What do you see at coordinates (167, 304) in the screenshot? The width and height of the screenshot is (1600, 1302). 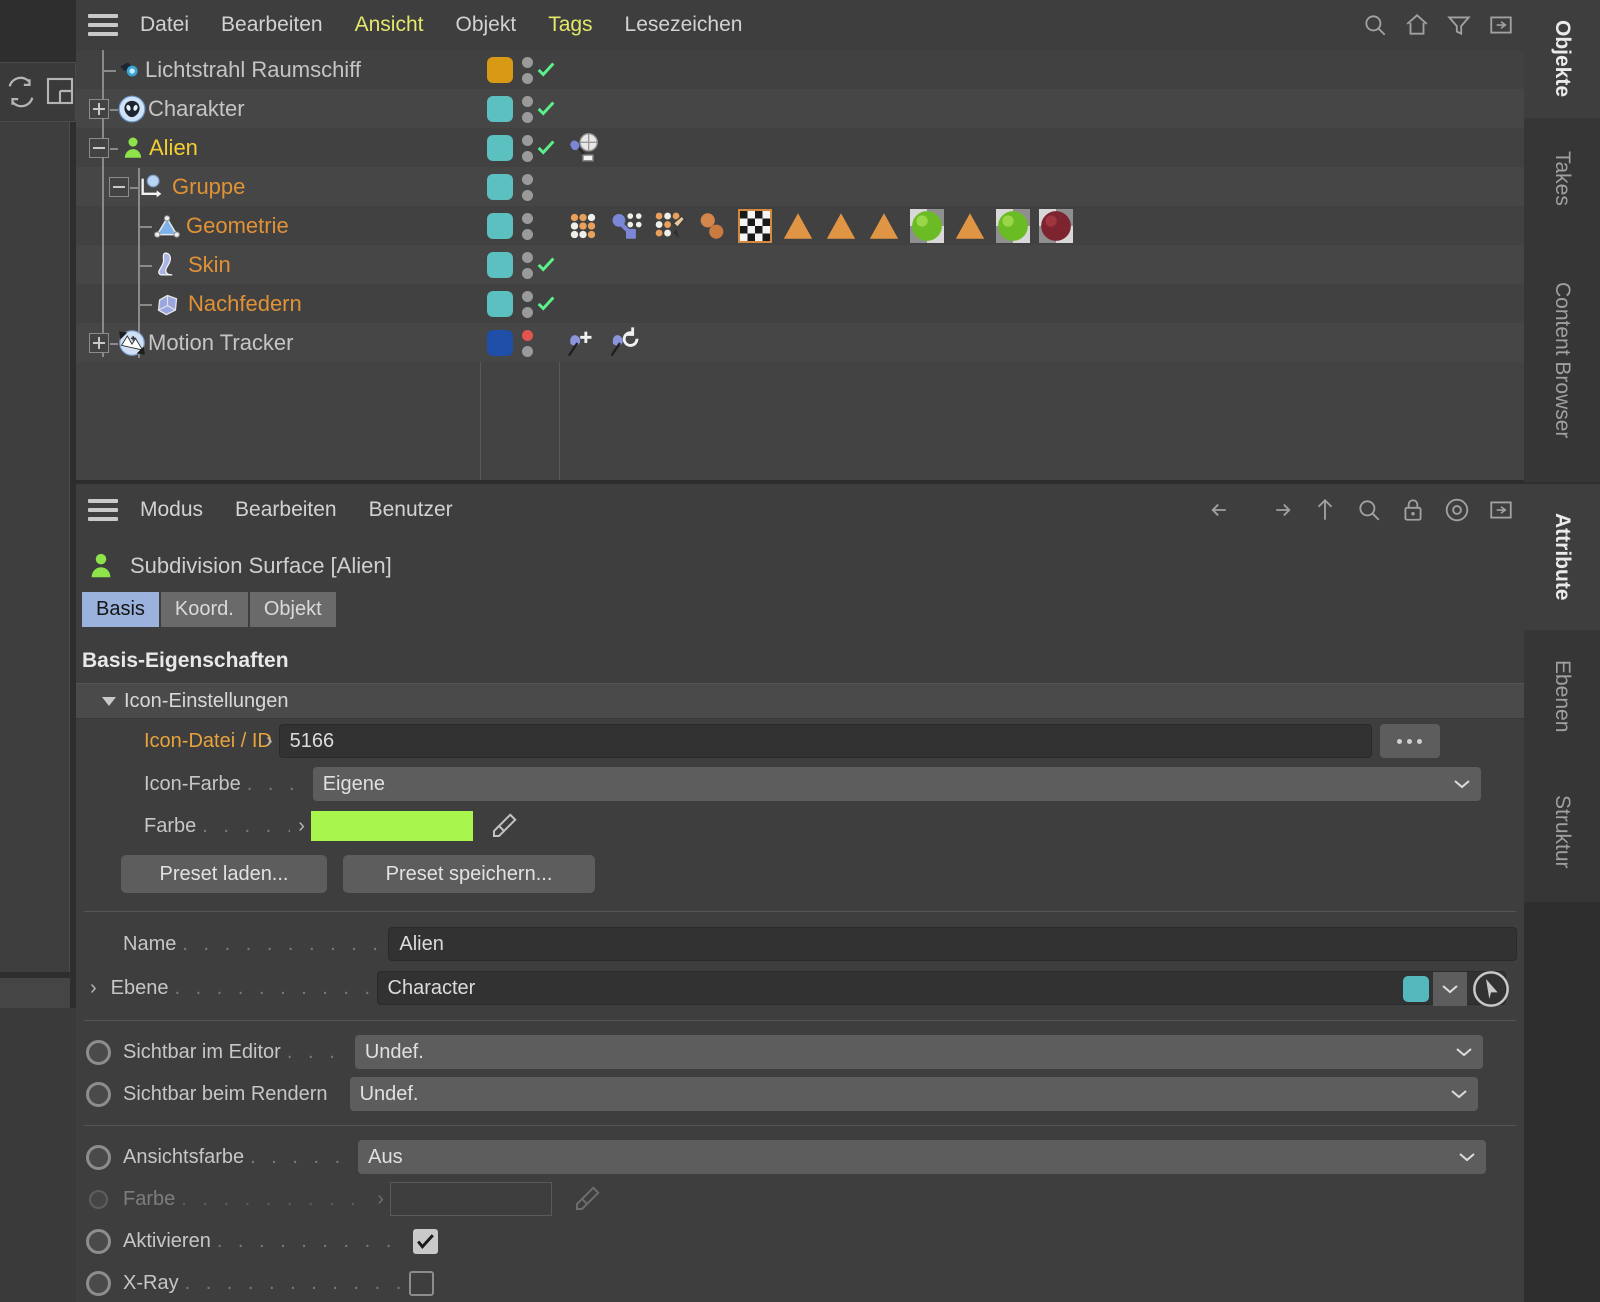 I see `jiggle-icon` at bounding box center [167, 304].